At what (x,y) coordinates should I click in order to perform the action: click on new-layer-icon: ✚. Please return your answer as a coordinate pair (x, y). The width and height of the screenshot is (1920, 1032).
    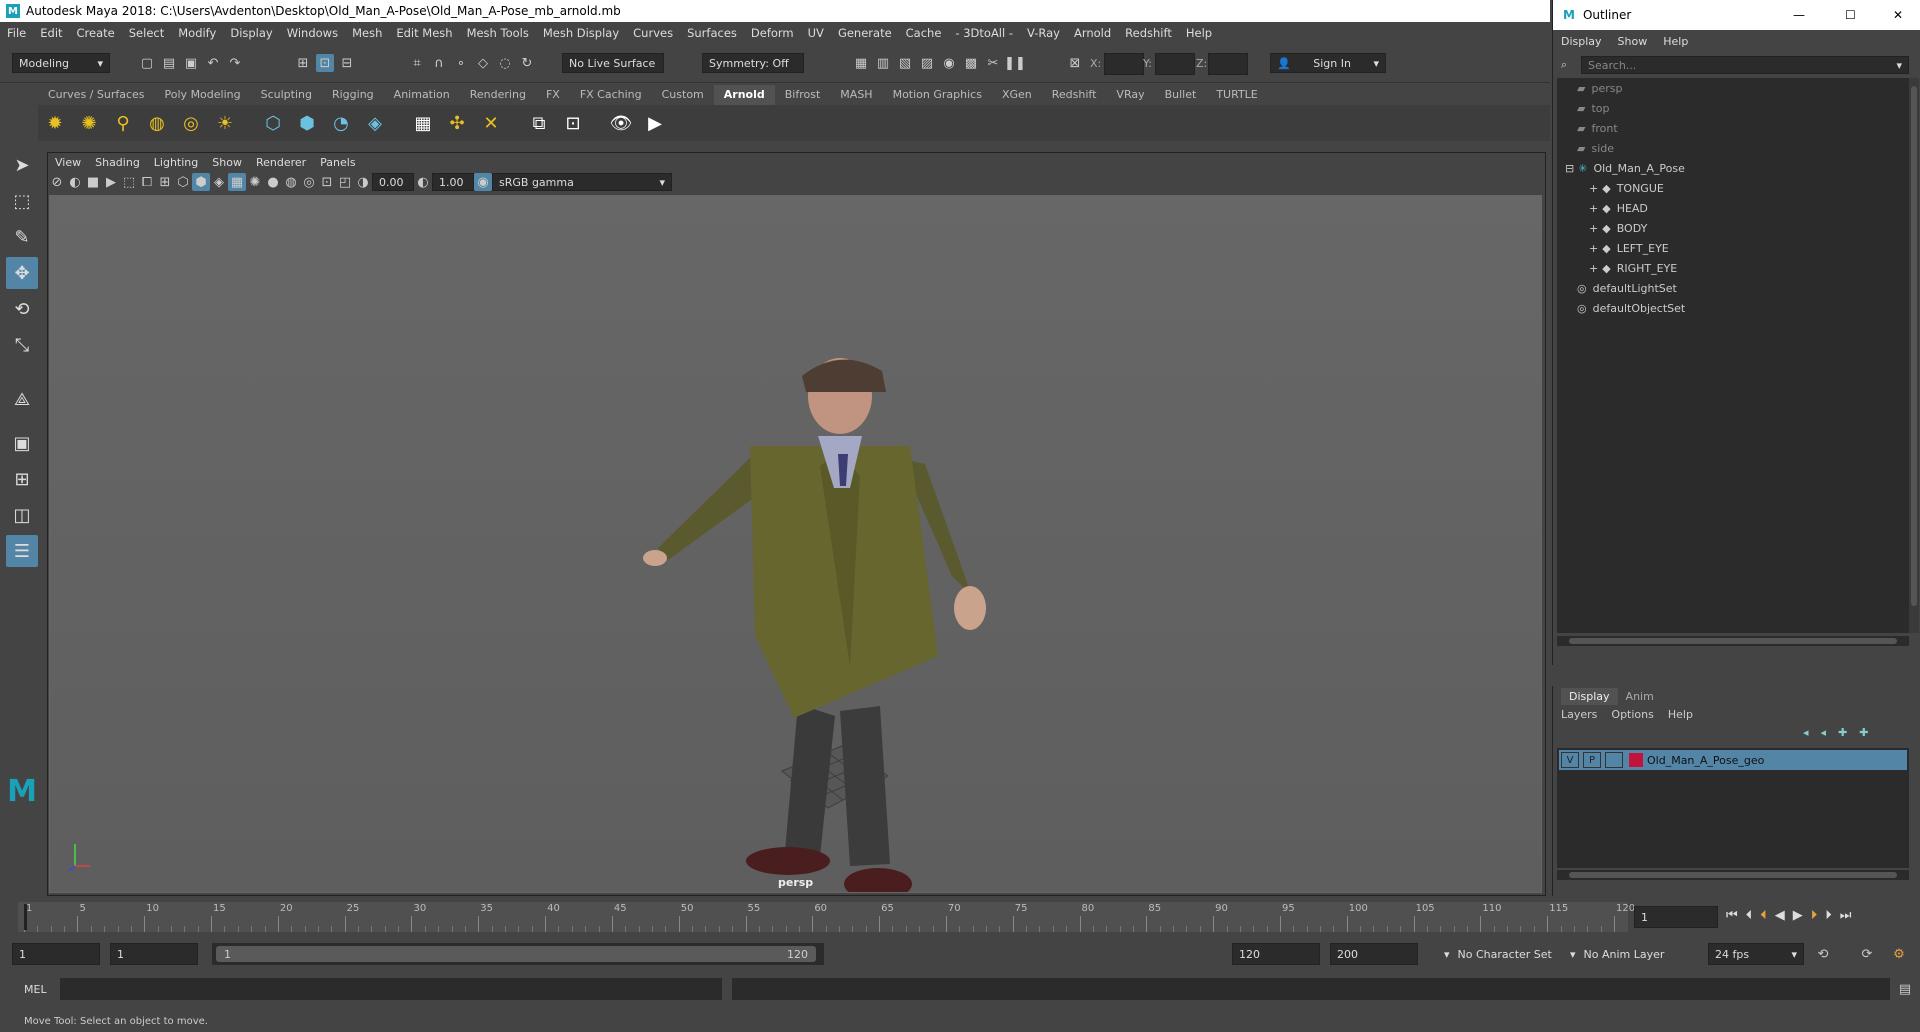
    Looking at the image, I should click on (1842, 732).